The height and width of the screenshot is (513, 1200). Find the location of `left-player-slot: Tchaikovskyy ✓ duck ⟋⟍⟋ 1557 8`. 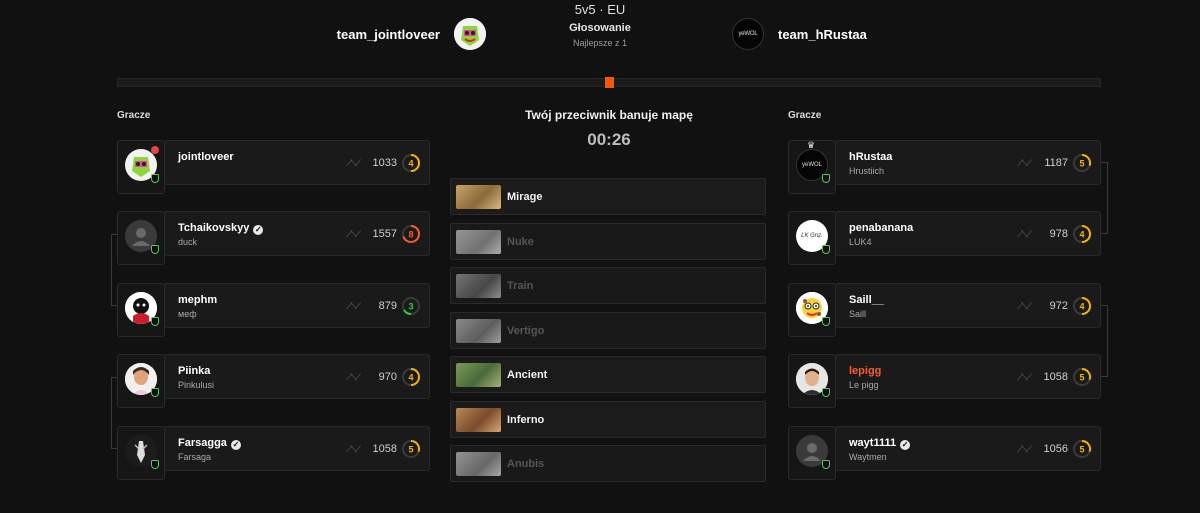

left-player-slot: Tchaikovskyy ✓ duck ⟋⟍⟋ 1557 8 is located at coordinates (273, 242).